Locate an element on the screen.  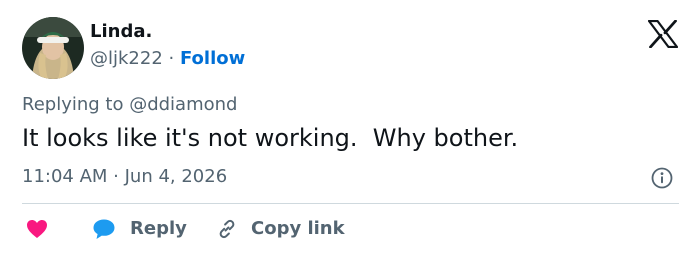
heart-icon is located at coordinates (37, 229).